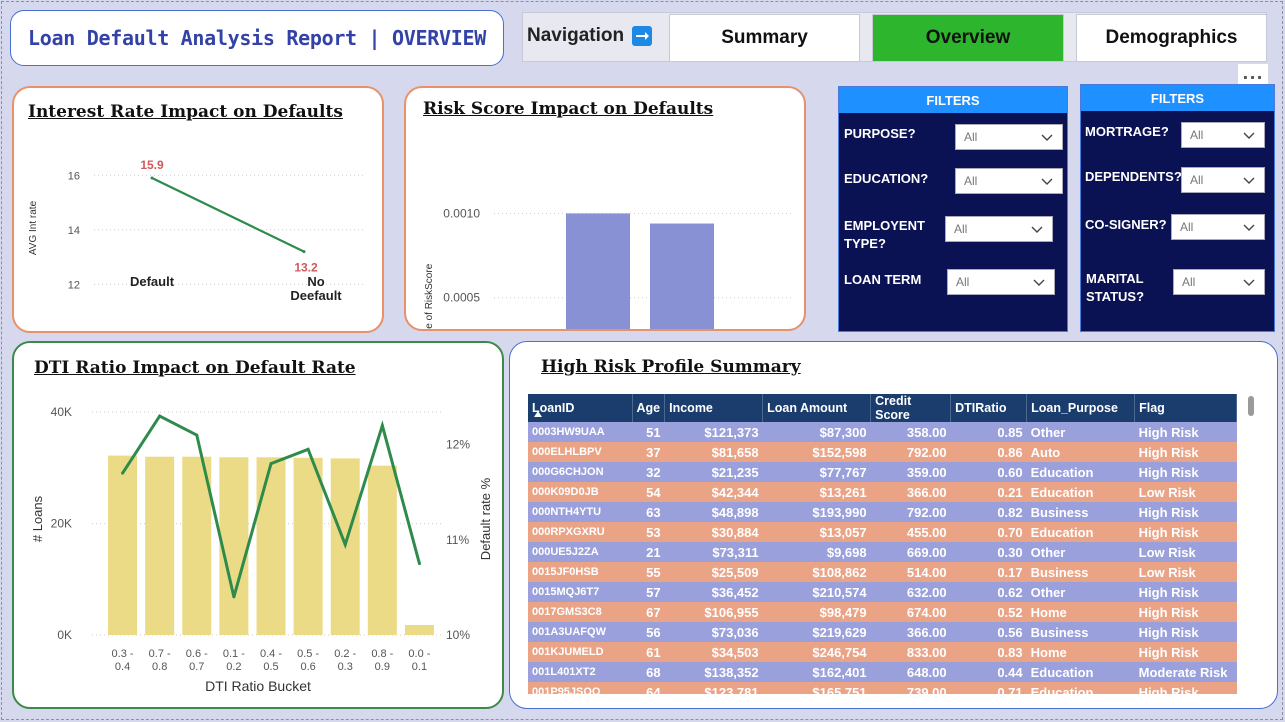  I want to click on table-cell: 21, so click(648, 552).